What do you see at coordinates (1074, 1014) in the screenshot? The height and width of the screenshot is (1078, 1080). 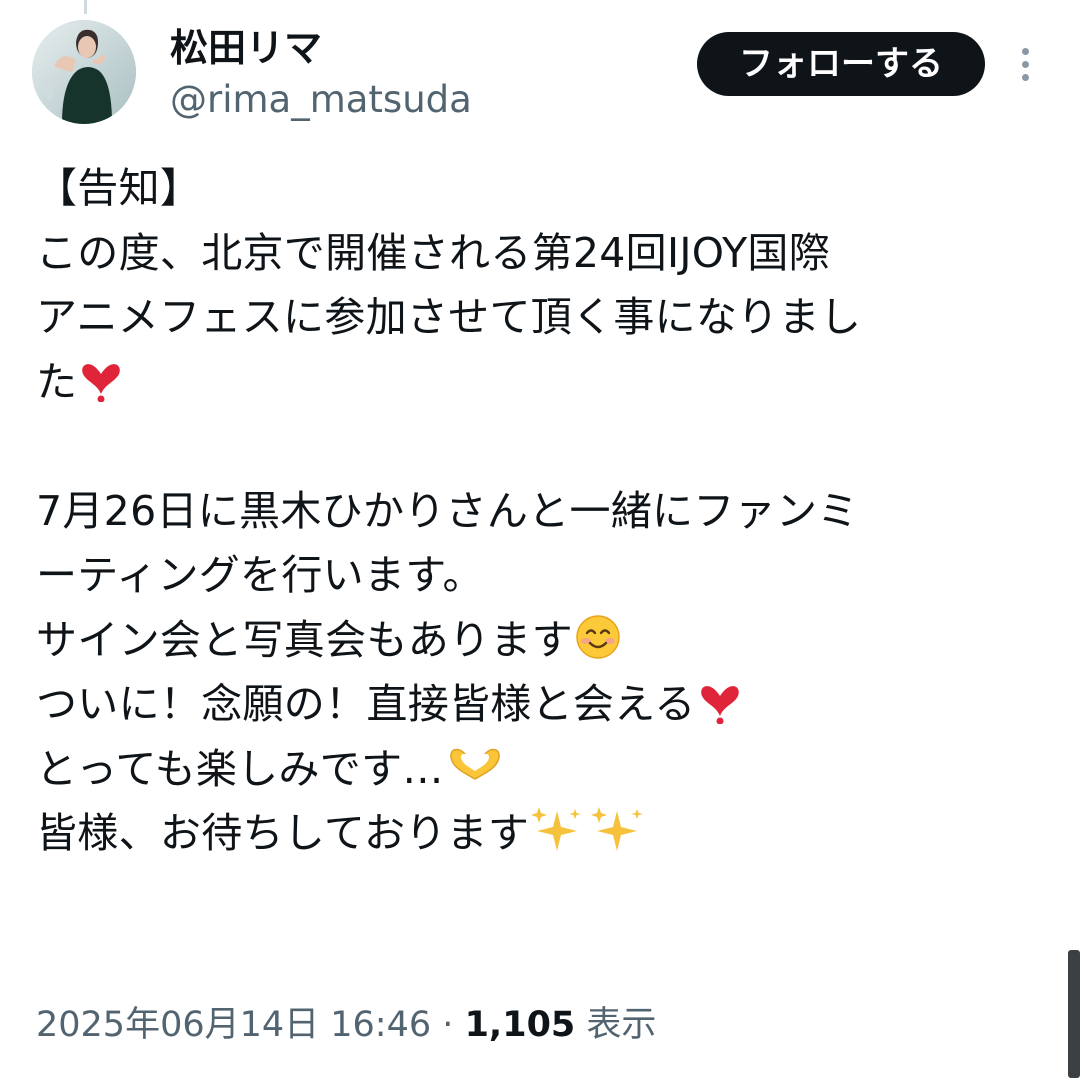 I see `scrollbar` at bounding box center [1074, 1014].